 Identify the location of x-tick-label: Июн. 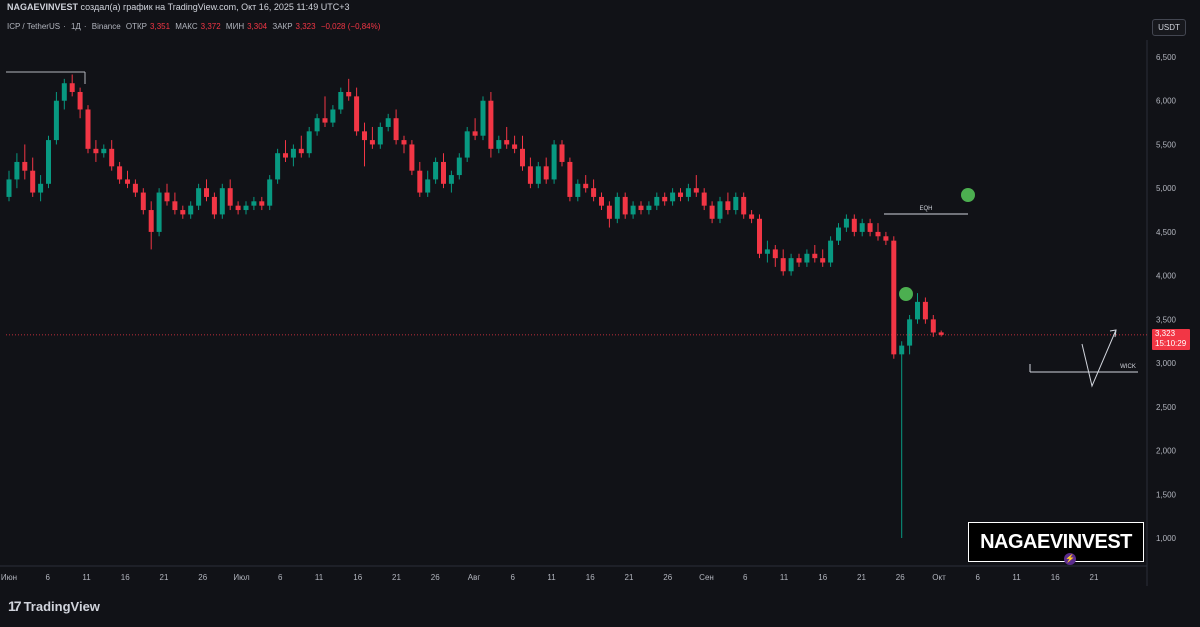
(9, 577).